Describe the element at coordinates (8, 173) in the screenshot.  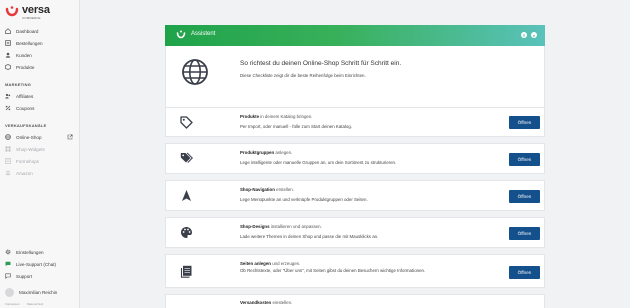
I see `amazon-icon` at that location.